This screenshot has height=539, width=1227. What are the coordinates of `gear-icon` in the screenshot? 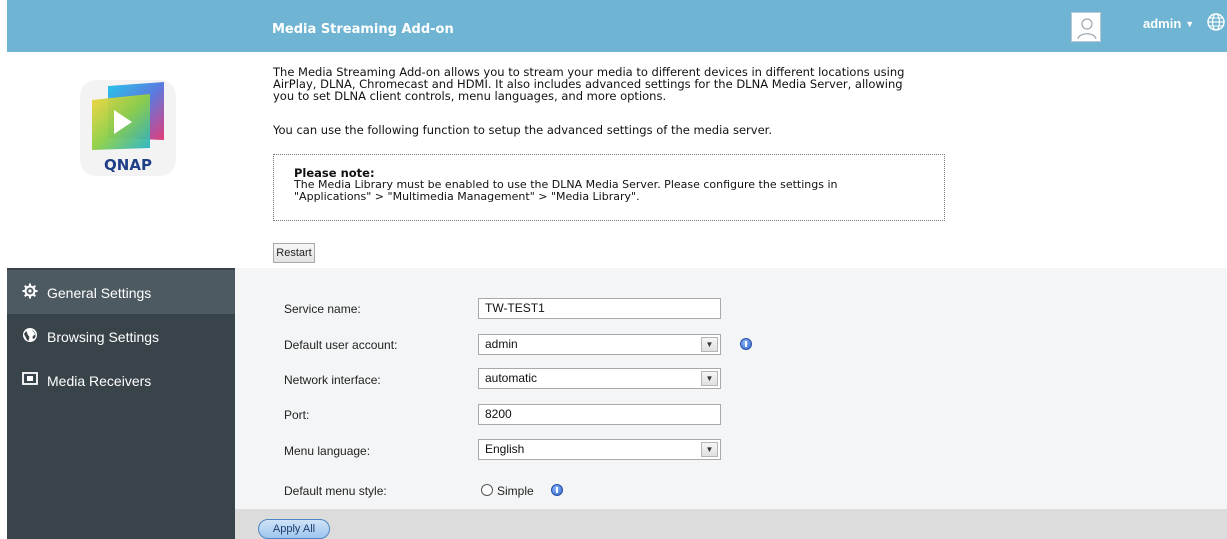 It's located at (30, 291).